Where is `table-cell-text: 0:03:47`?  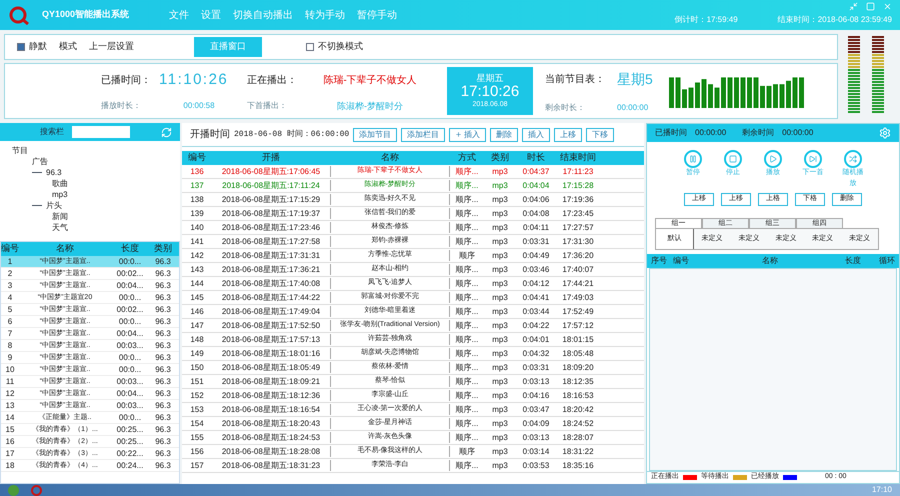
table-cell-text: 0:03:47 is located at coordinates (536, 410).